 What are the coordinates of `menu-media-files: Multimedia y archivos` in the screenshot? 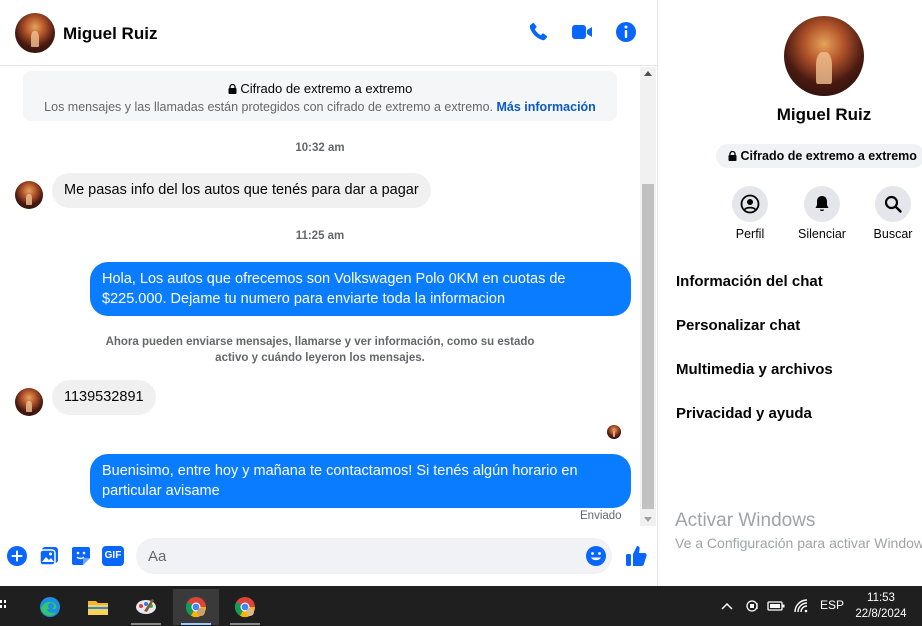 It's located at (754, 369).